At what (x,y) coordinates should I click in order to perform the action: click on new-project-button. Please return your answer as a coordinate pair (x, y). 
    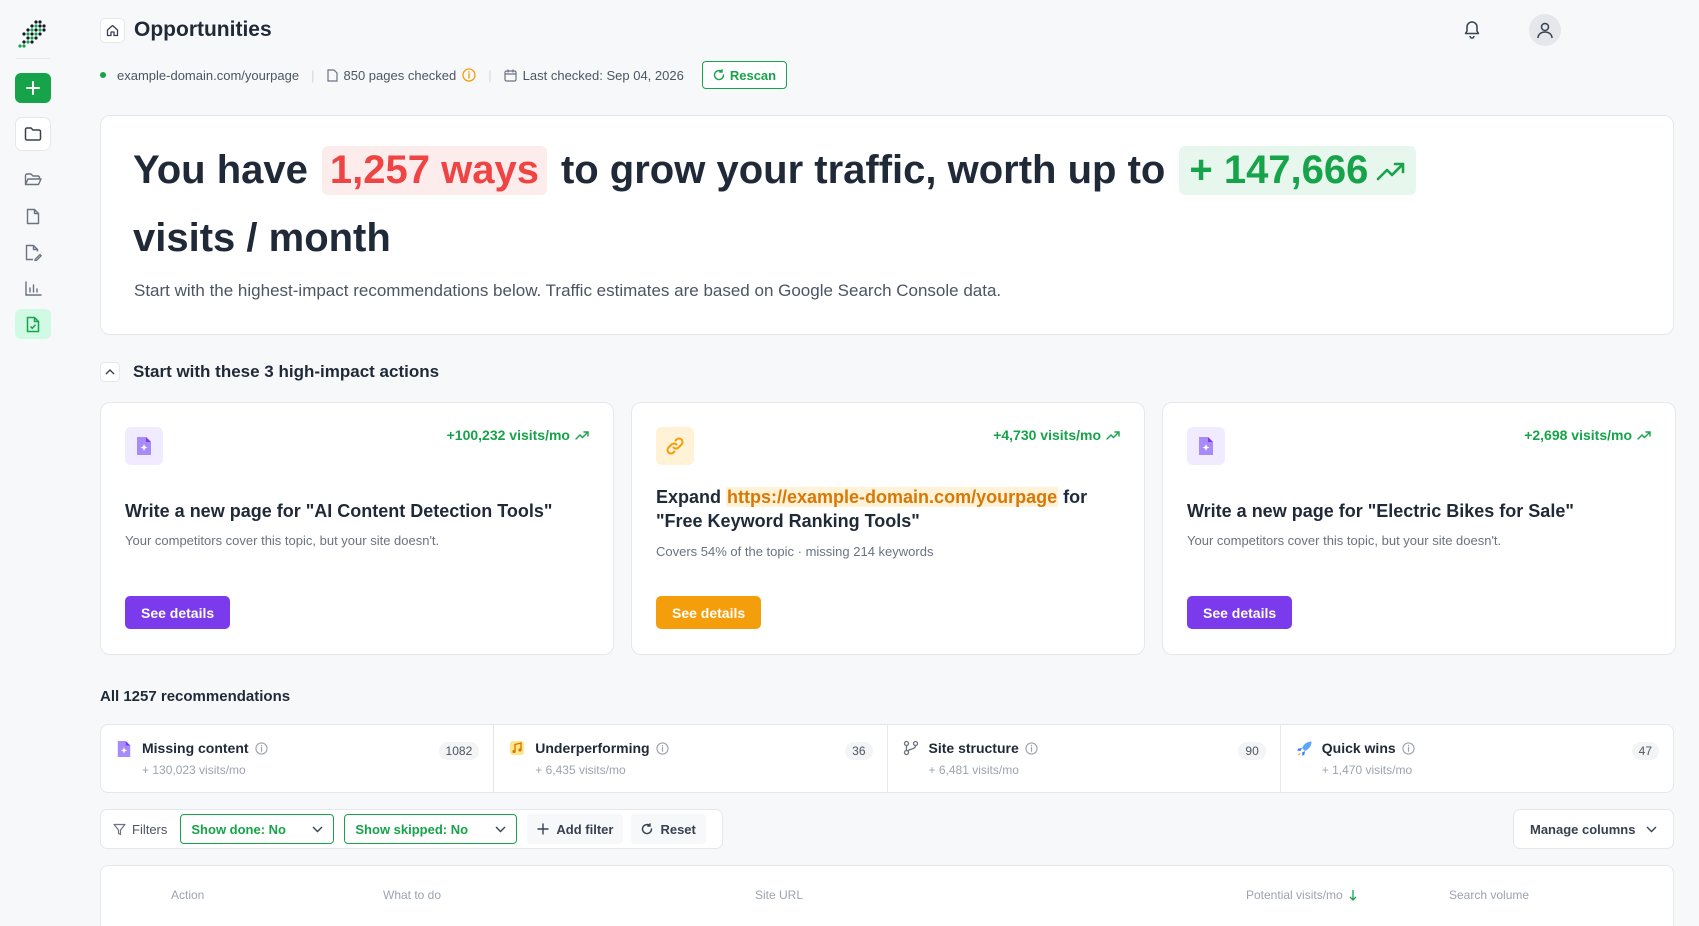
    Looking at the image, I should click on (33, 88).